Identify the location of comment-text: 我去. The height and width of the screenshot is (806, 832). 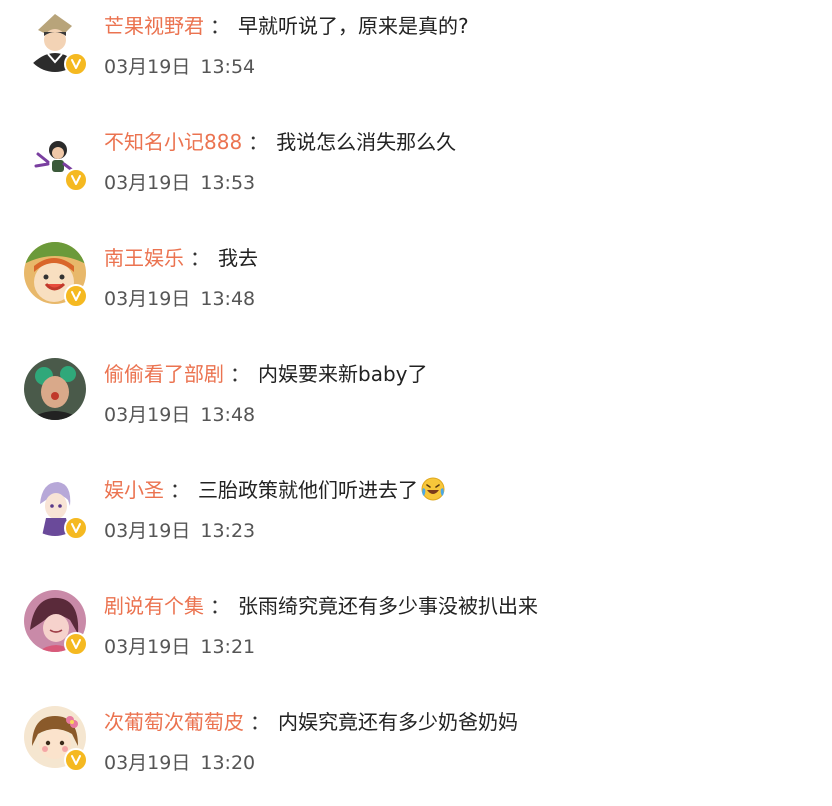
(238, 258).